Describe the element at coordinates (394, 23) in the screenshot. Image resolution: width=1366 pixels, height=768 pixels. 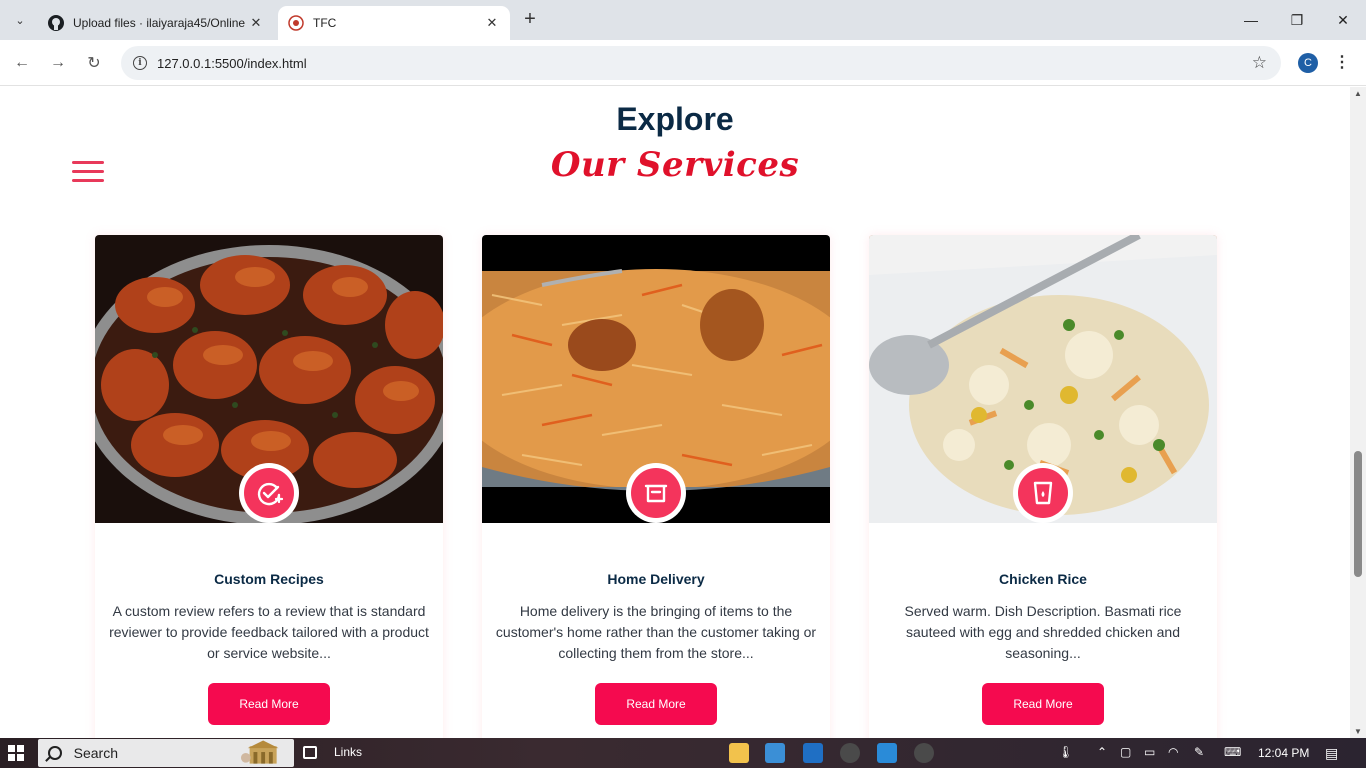
I see `tab-tfc: TFC ✕` at that location.